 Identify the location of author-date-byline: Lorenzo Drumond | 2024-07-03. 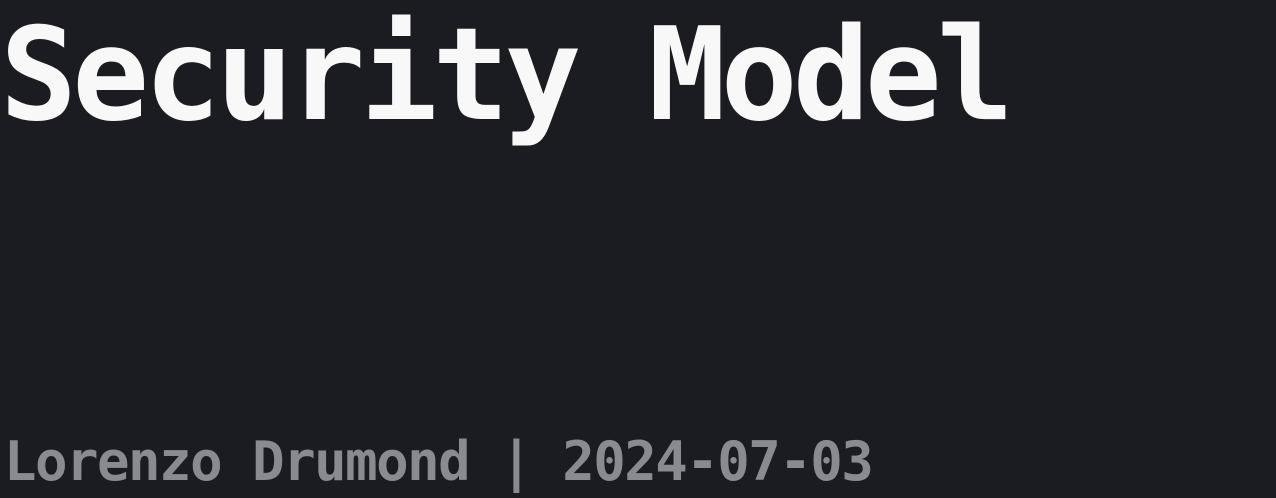
(439, 461).